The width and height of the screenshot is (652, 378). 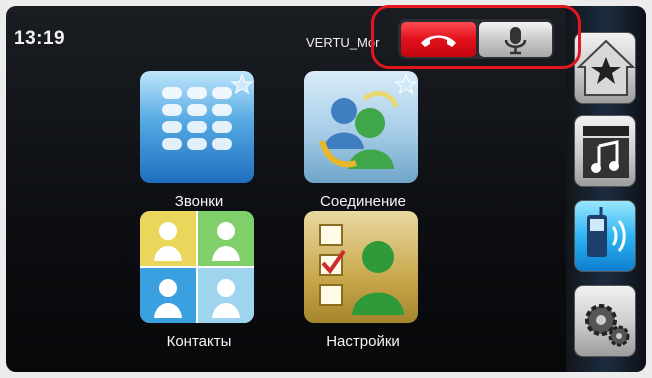 What do you see at coordinates (363, 341) in the screenshot?
I see `app-settings-label: Настройки` at bounding box center [363, 341].